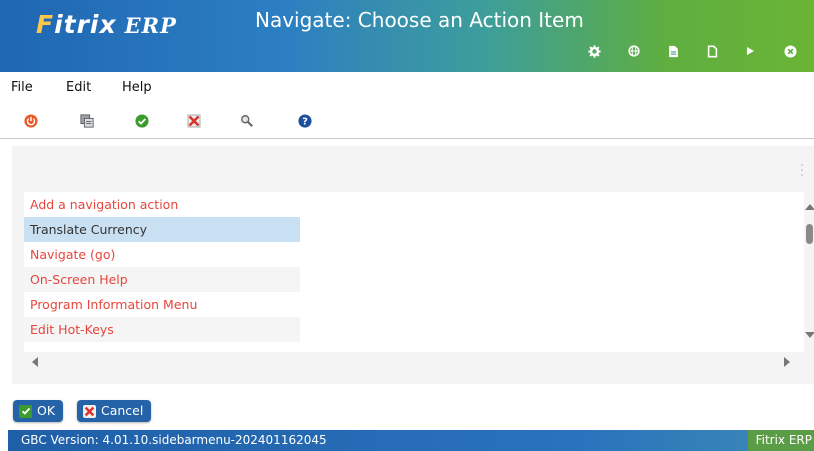 The image size is (814, 451). I want to click on scroll-right-icon, so click(787, 362).